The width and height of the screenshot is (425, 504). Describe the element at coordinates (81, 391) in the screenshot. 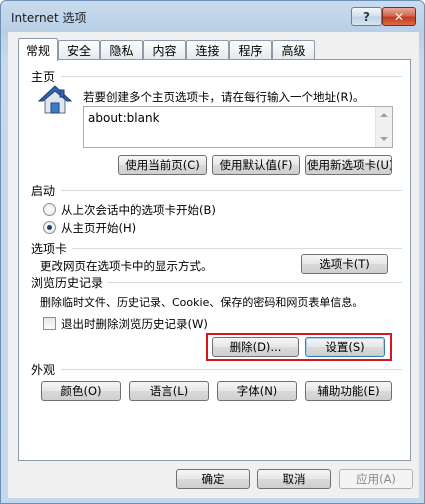

I see `colors-button: 颜色(O)` at that location.